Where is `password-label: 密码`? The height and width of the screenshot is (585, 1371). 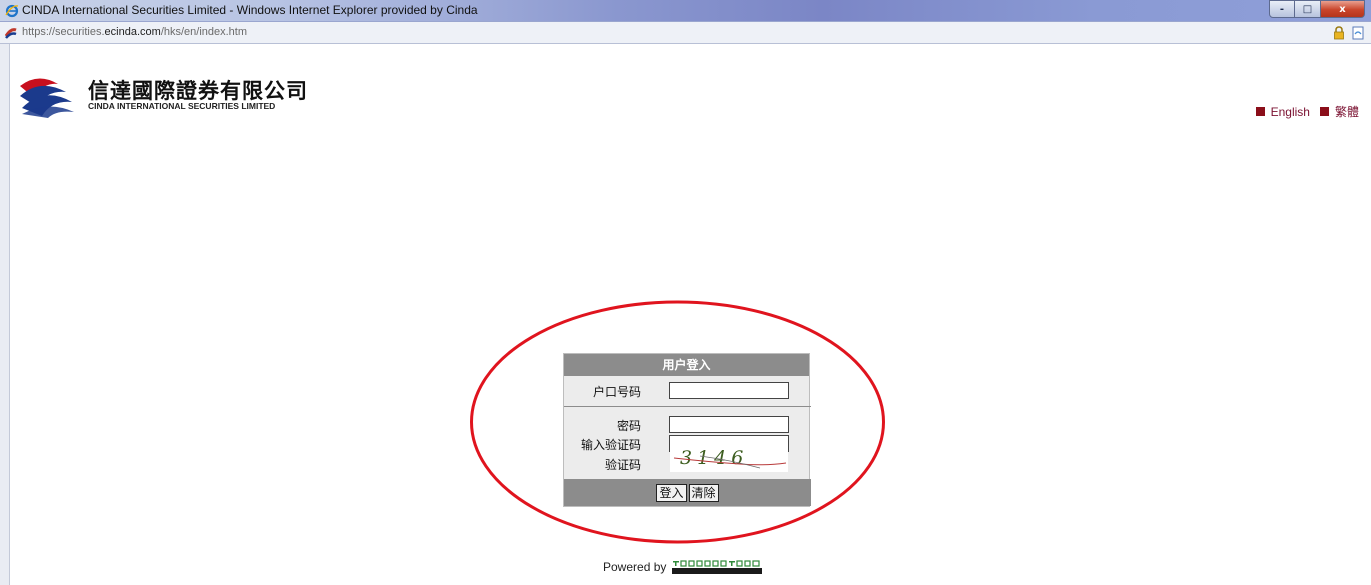
password-label: 密码 is located at coordinates (628, 426).